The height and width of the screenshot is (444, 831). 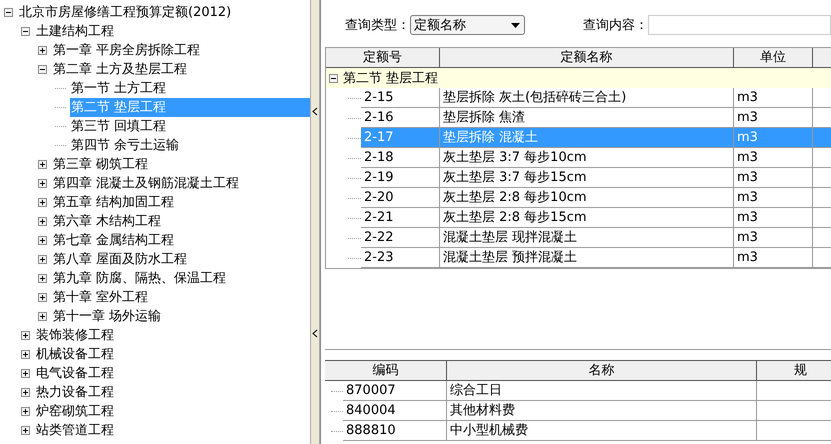 I want to click on query-type-label: 查询类型：, so click(x=377, y=25).